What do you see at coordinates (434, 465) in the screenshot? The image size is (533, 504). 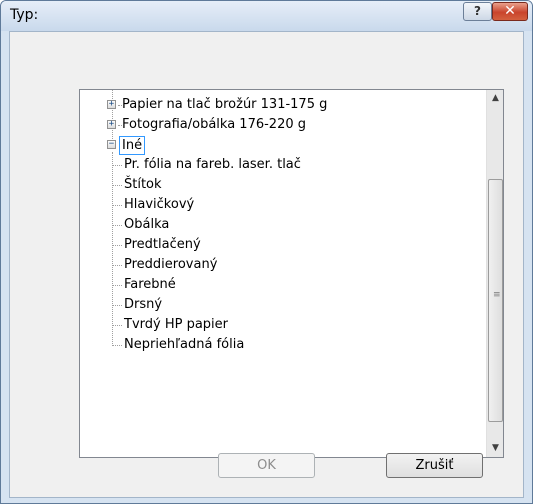 I see `cancel-button: Zrušiť` at bounding box center [434, 465].